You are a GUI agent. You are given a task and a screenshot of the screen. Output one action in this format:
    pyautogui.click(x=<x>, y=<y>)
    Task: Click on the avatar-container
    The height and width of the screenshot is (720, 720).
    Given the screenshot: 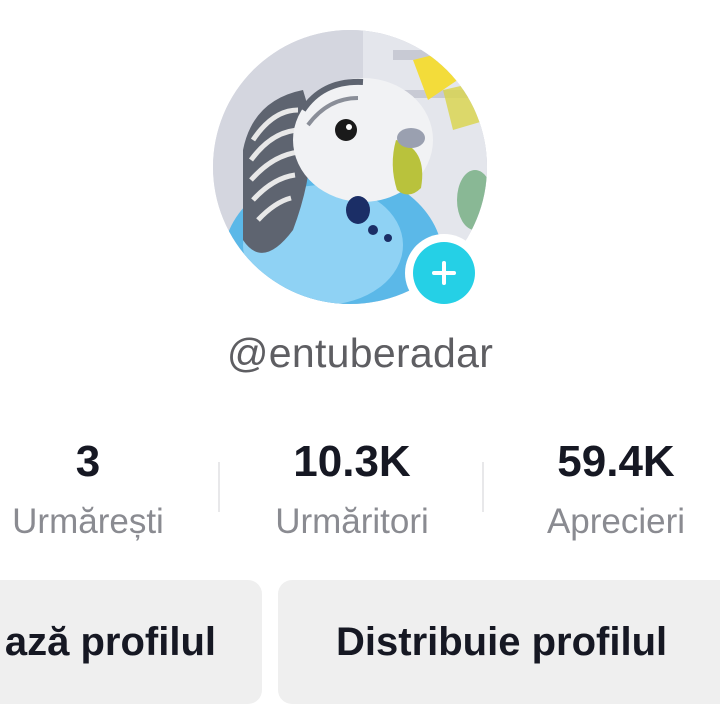 What is the action you would take?
    pyautogui.click(x=350, y=171)
    